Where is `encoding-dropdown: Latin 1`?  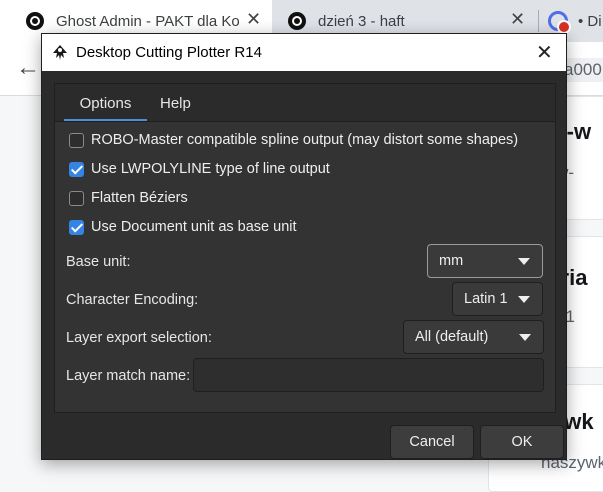
encoding-dropdown: Latin 1 is located at coordinates (497, 299).